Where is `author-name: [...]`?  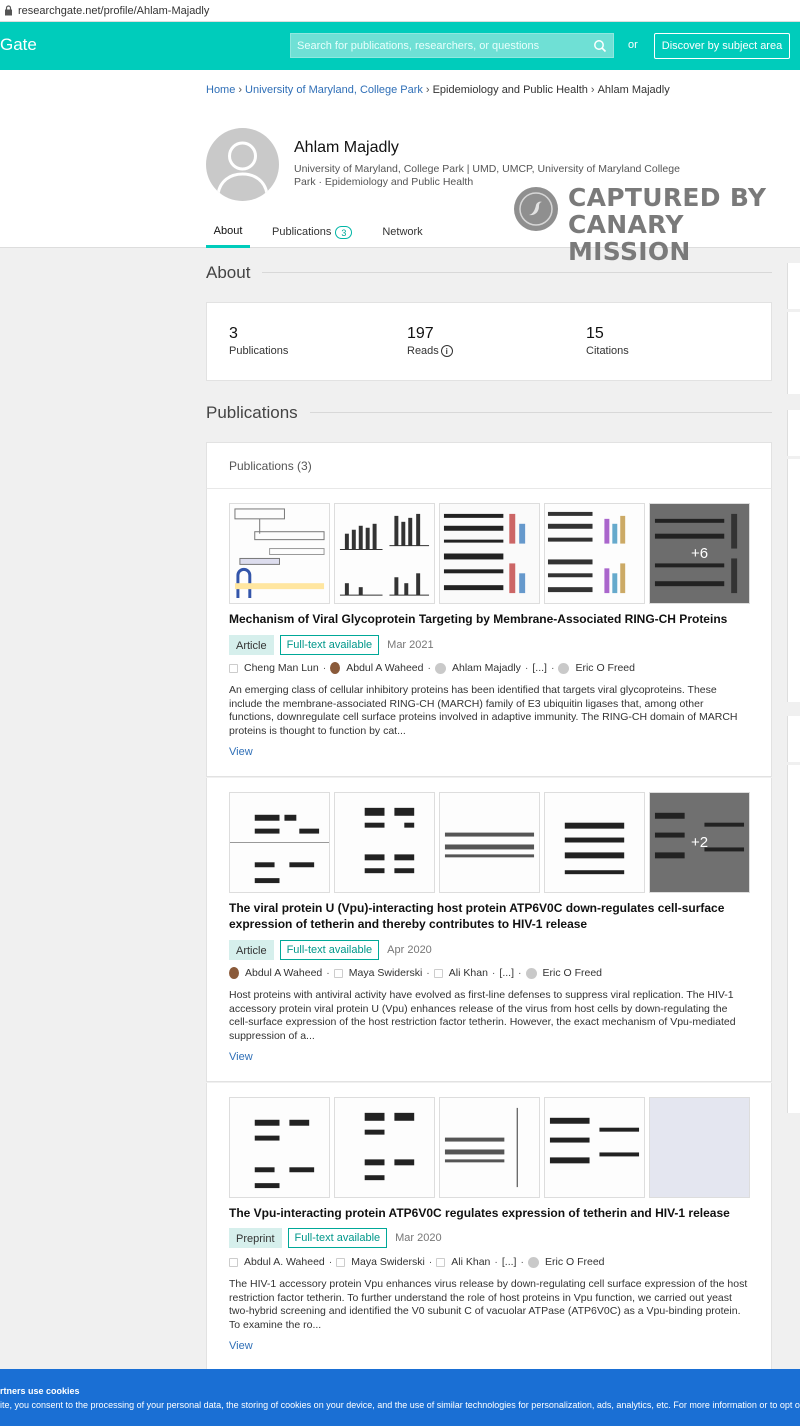 author-name: [...] is located at coordinates (506, 973).